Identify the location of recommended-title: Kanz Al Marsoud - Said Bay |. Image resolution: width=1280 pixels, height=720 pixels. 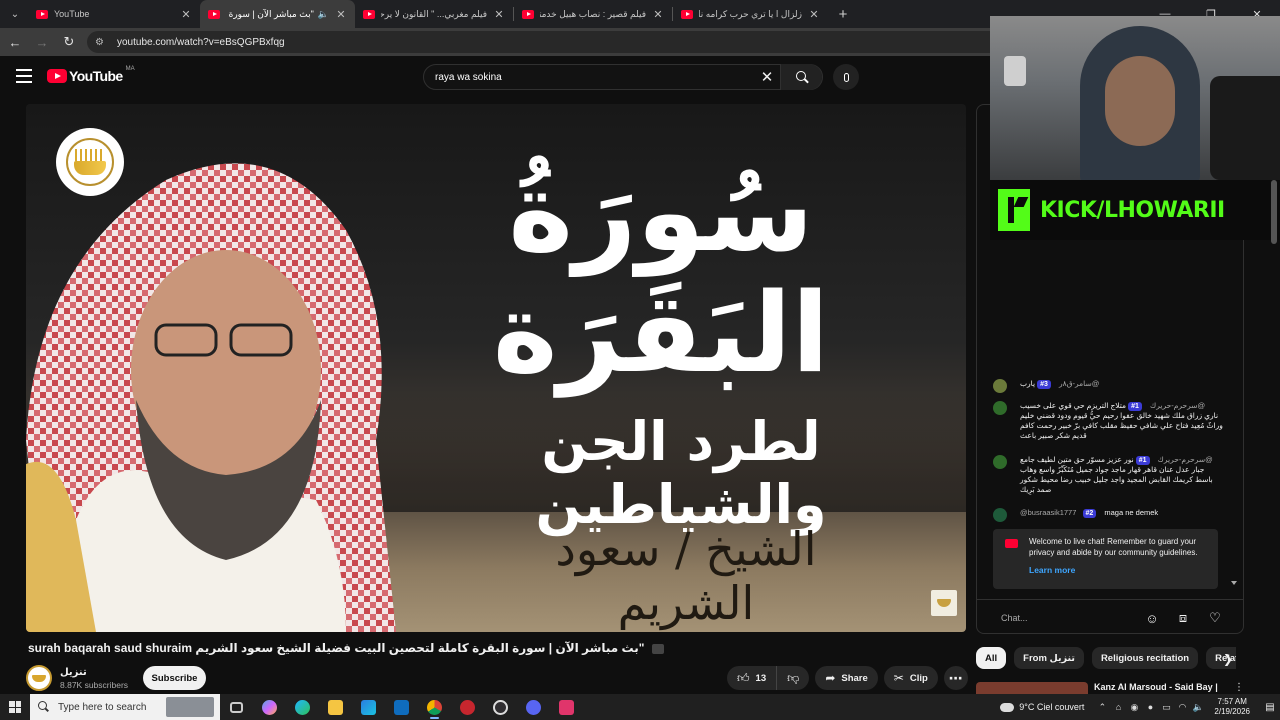
(1156, 687).